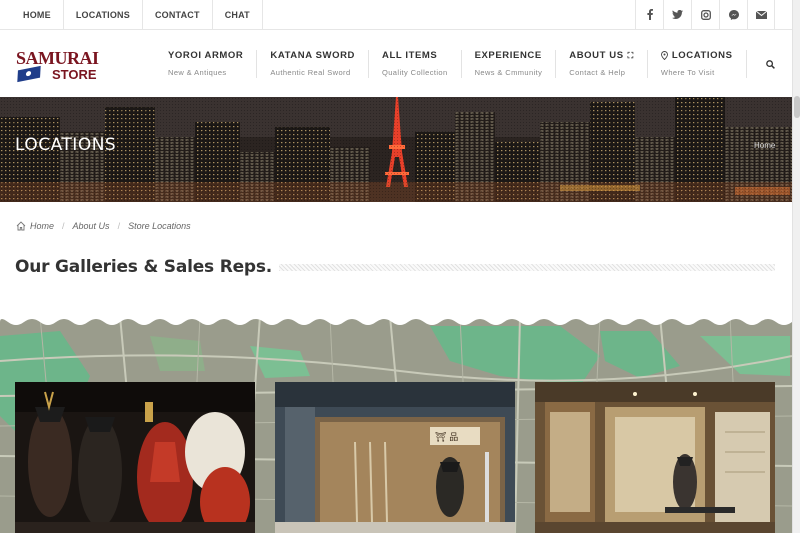 The width and height of the screenshot is (800, 533). Describe the element at coordinates (797, 107) in the screenshot. I see `scrollbar-thumb` at that location.